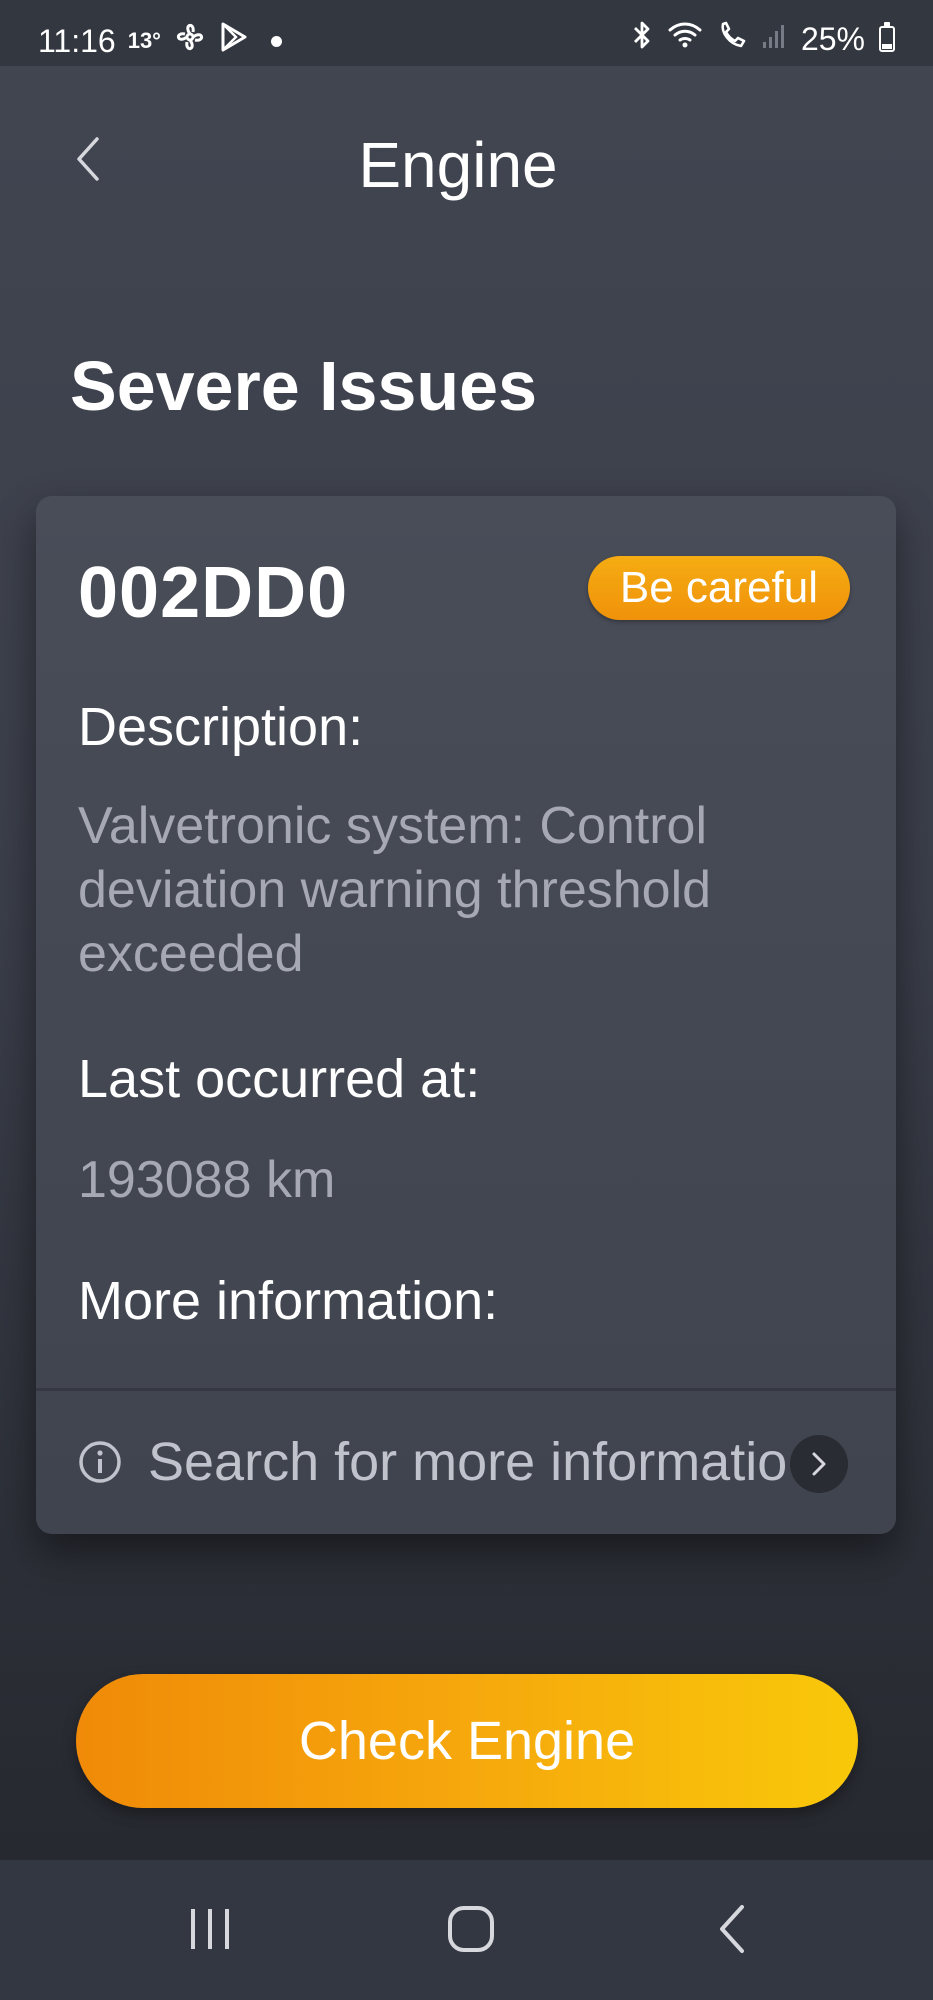  Describe the element at coordinates (221, 727) in the screenshot. I see `description-label: Description:` at that location.